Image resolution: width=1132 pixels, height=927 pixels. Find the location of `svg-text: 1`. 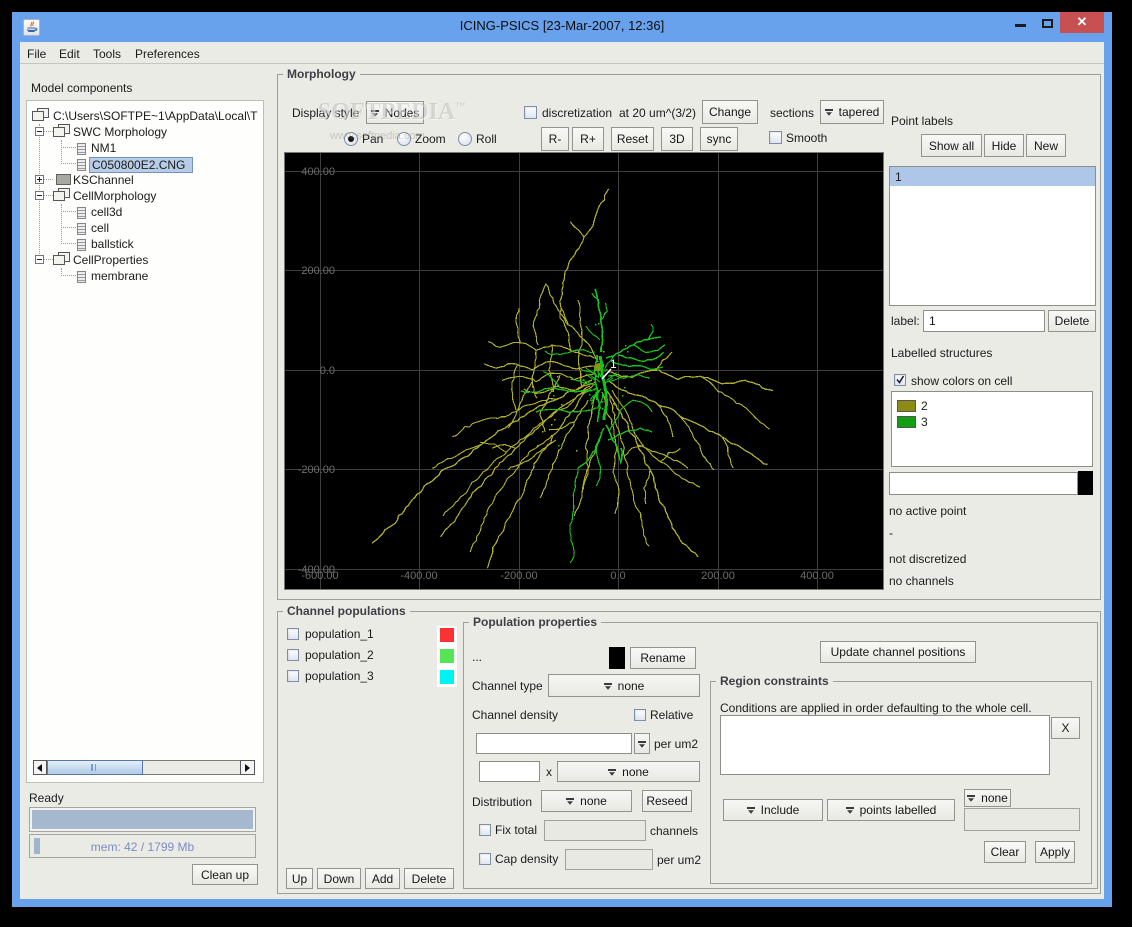

svg-text: 1 is located at coordinates (613, 364).